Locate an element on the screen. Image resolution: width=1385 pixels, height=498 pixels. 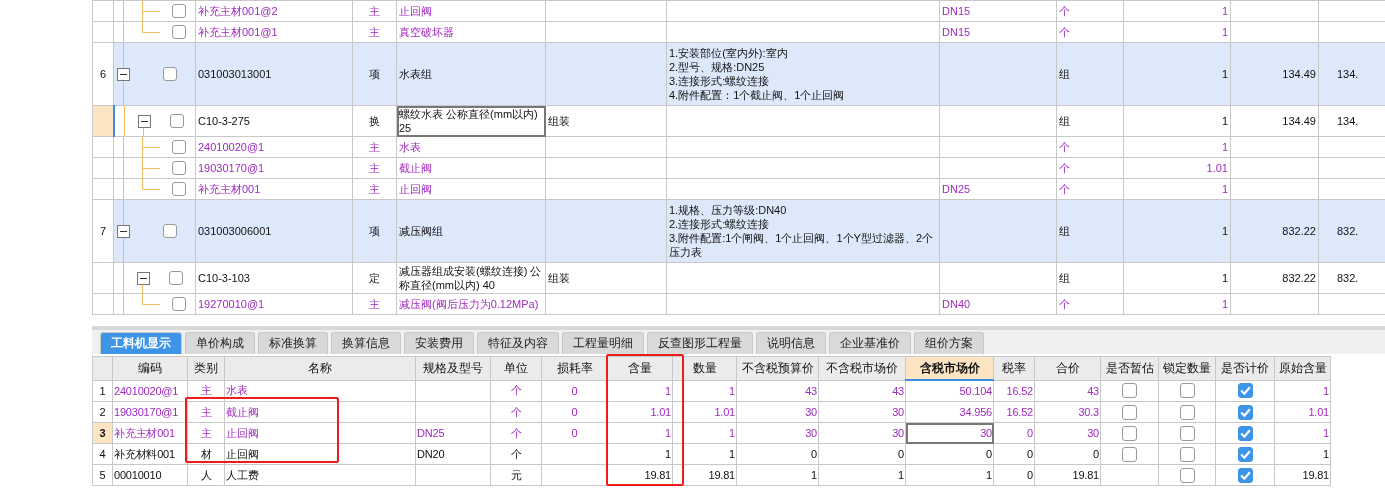
work-text: 组装 is located at coordinates (559, 277).